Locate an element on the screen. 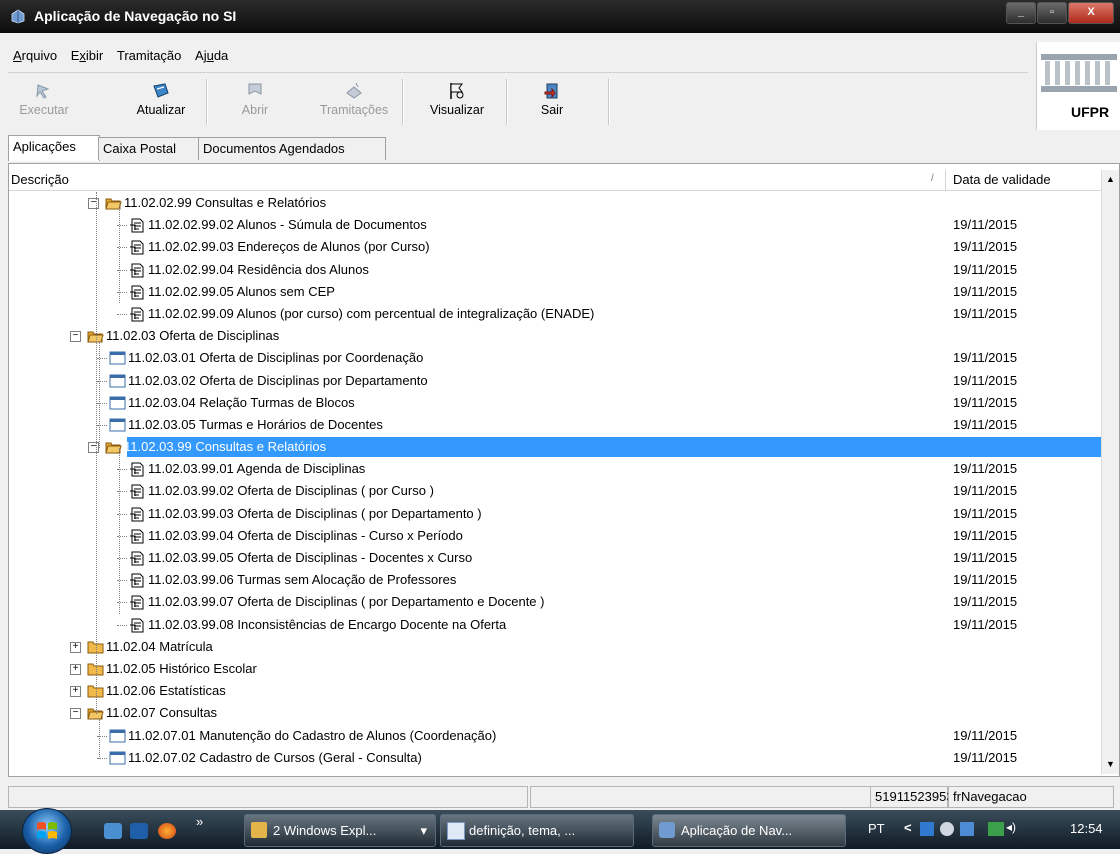 The width and height of the screenshot is (1120, 854). executar-button: Executar is located at coordinates (44, 102).